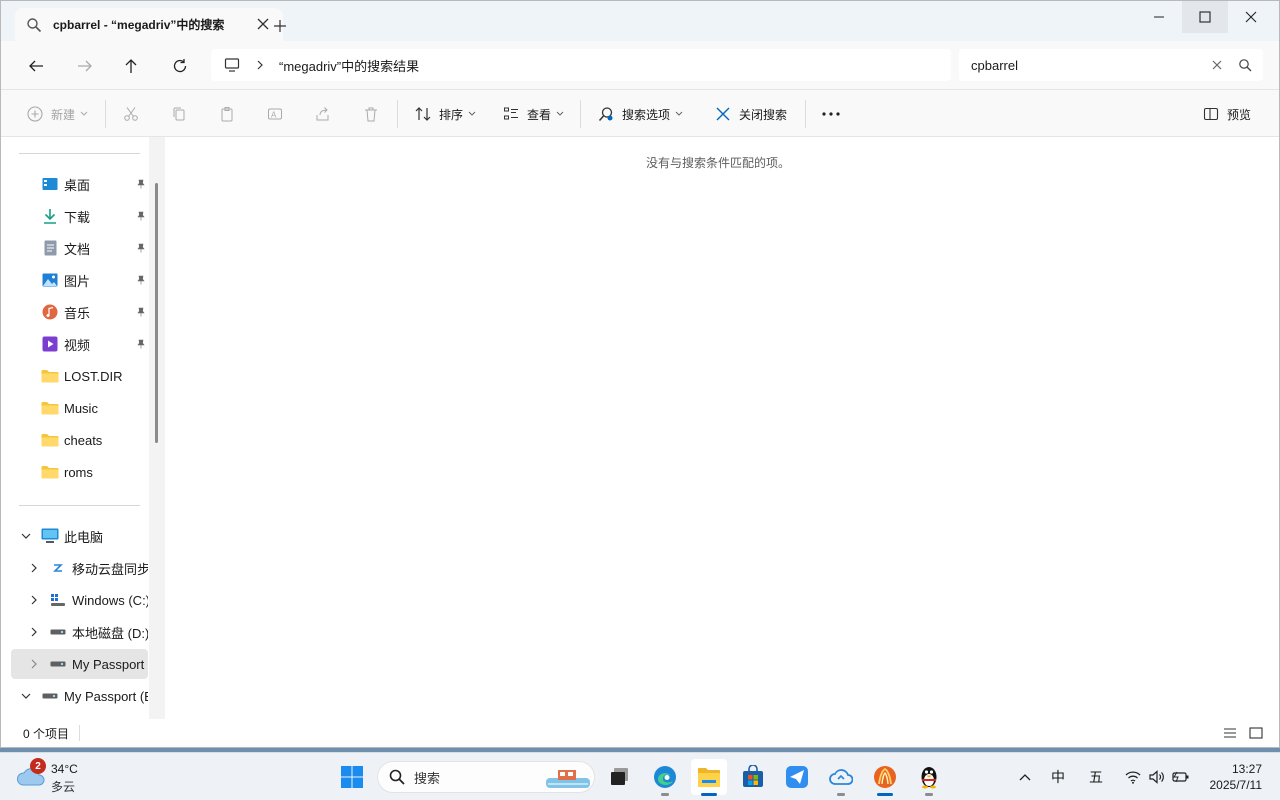 Image resolution: width=1280 pixels, height=800 pixels. I want to click on clipboard-icon, so click(227, 114).